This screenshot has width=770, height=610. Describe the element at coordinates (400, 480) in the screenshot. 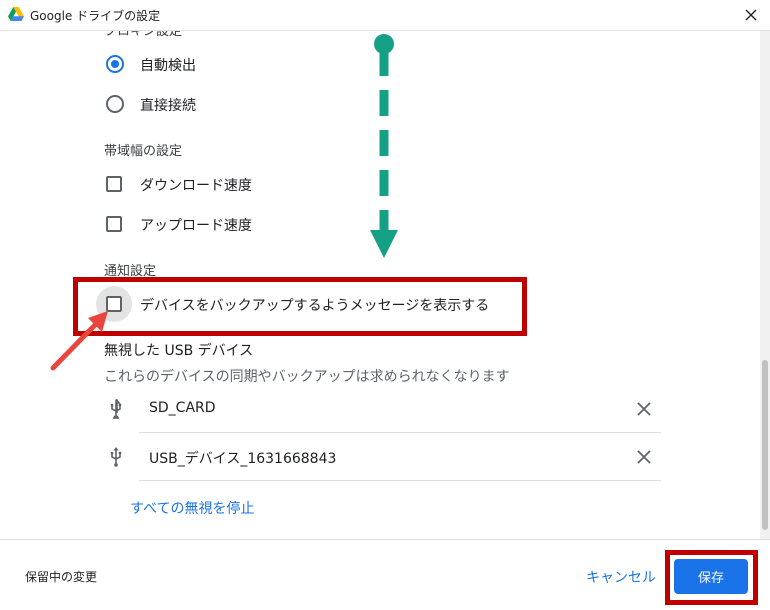

I see `row-divider` at that location.